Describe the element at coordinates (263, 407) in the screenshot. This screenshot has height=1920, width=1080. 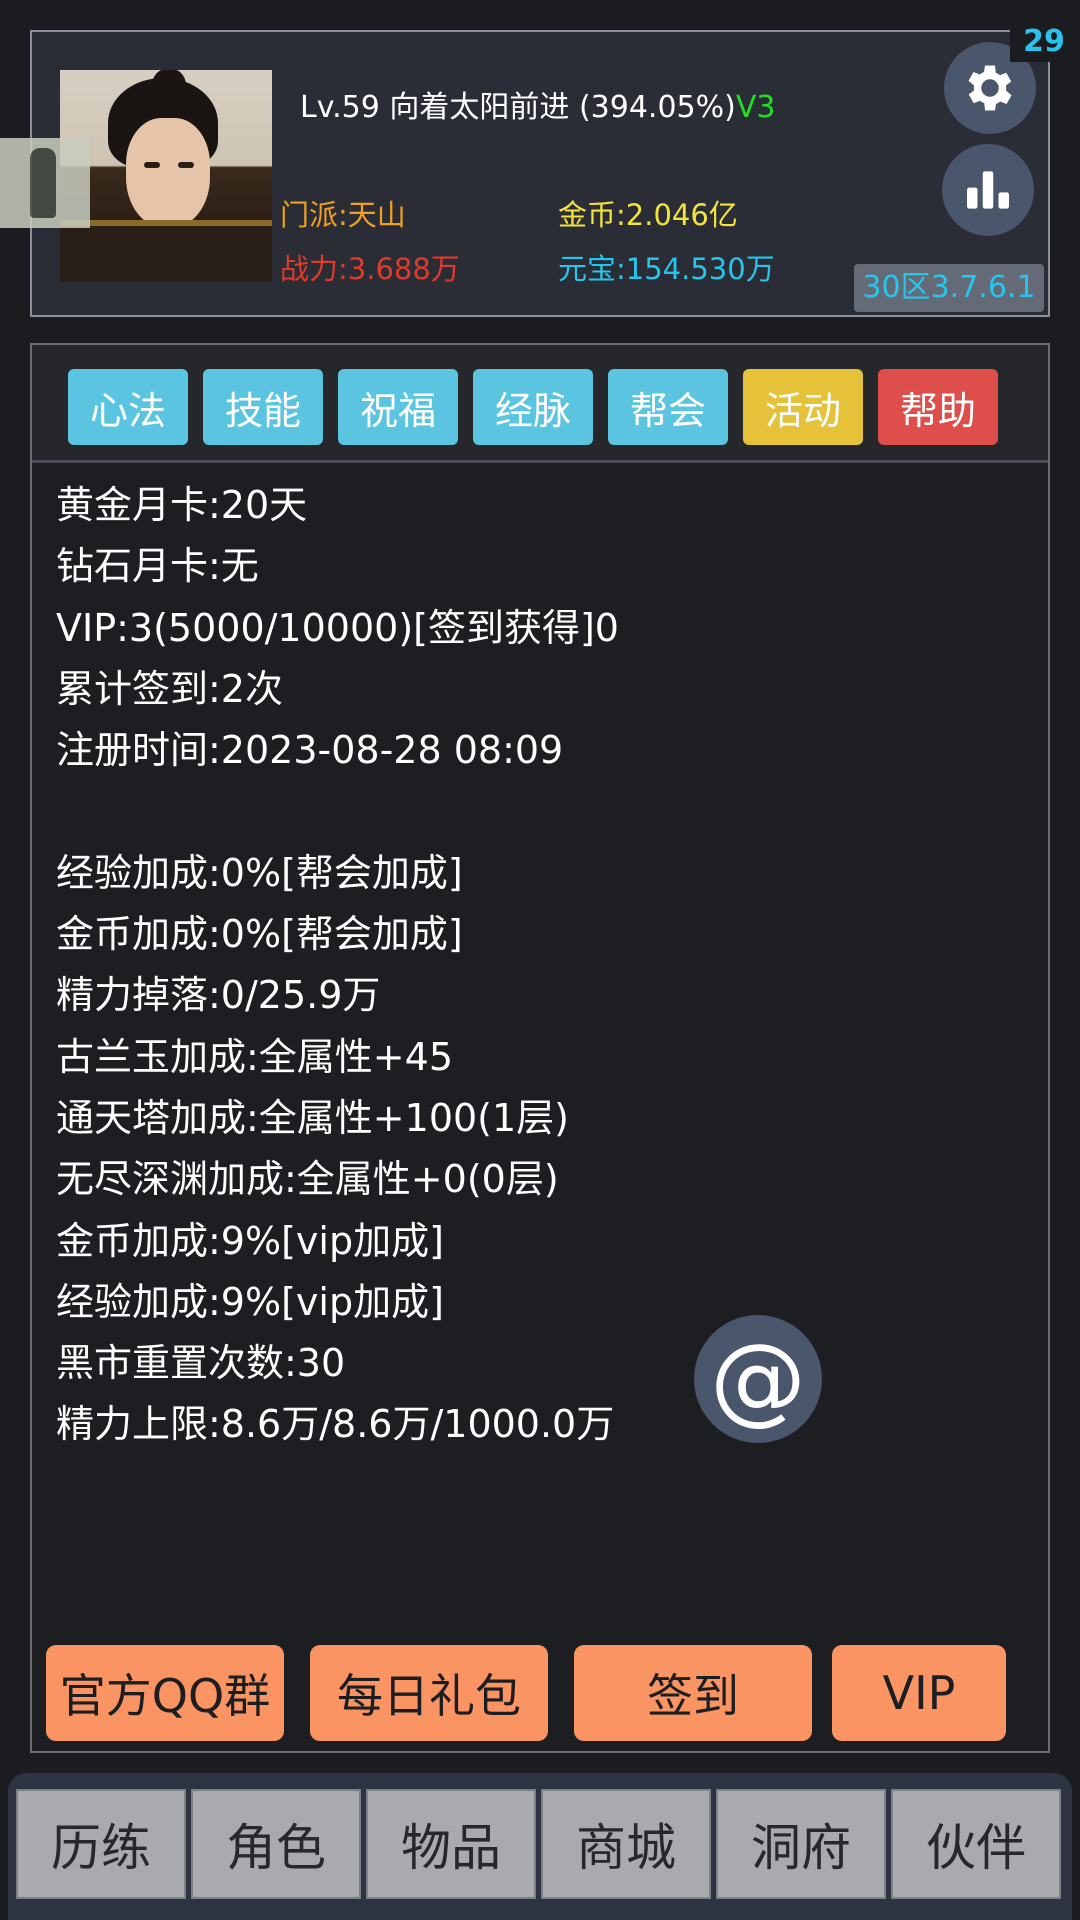
I see `tab-skills: 技能` at that location.